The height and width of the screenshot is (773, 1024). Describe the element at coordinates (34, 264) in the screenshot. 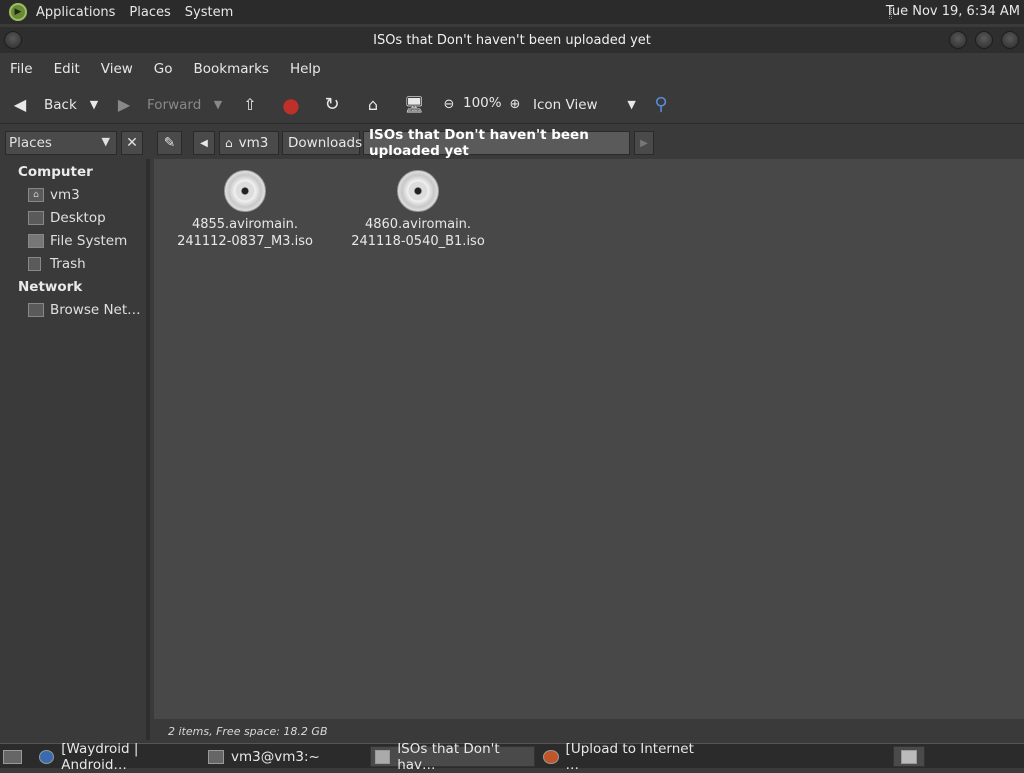

I see `trash-icon` at that location.